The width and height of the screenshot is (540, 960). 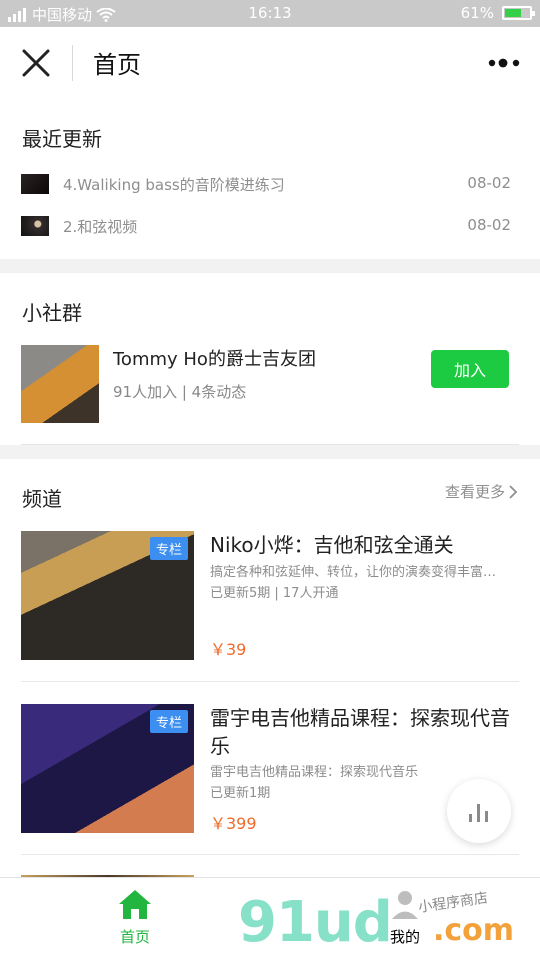 What do you see at coordinates (72, 63) in the screenshot?
I see `nav-divider` at bounding box center [72, 63].